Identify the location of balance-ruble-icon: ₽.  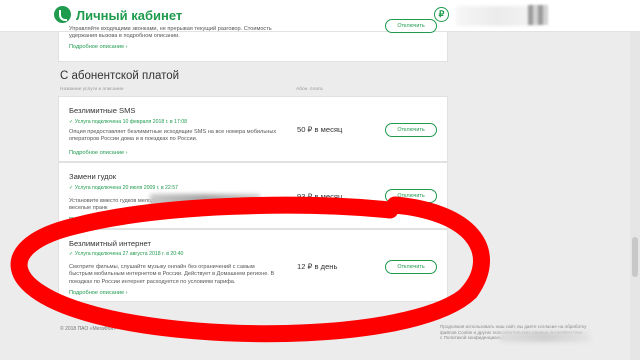
(441, 14).